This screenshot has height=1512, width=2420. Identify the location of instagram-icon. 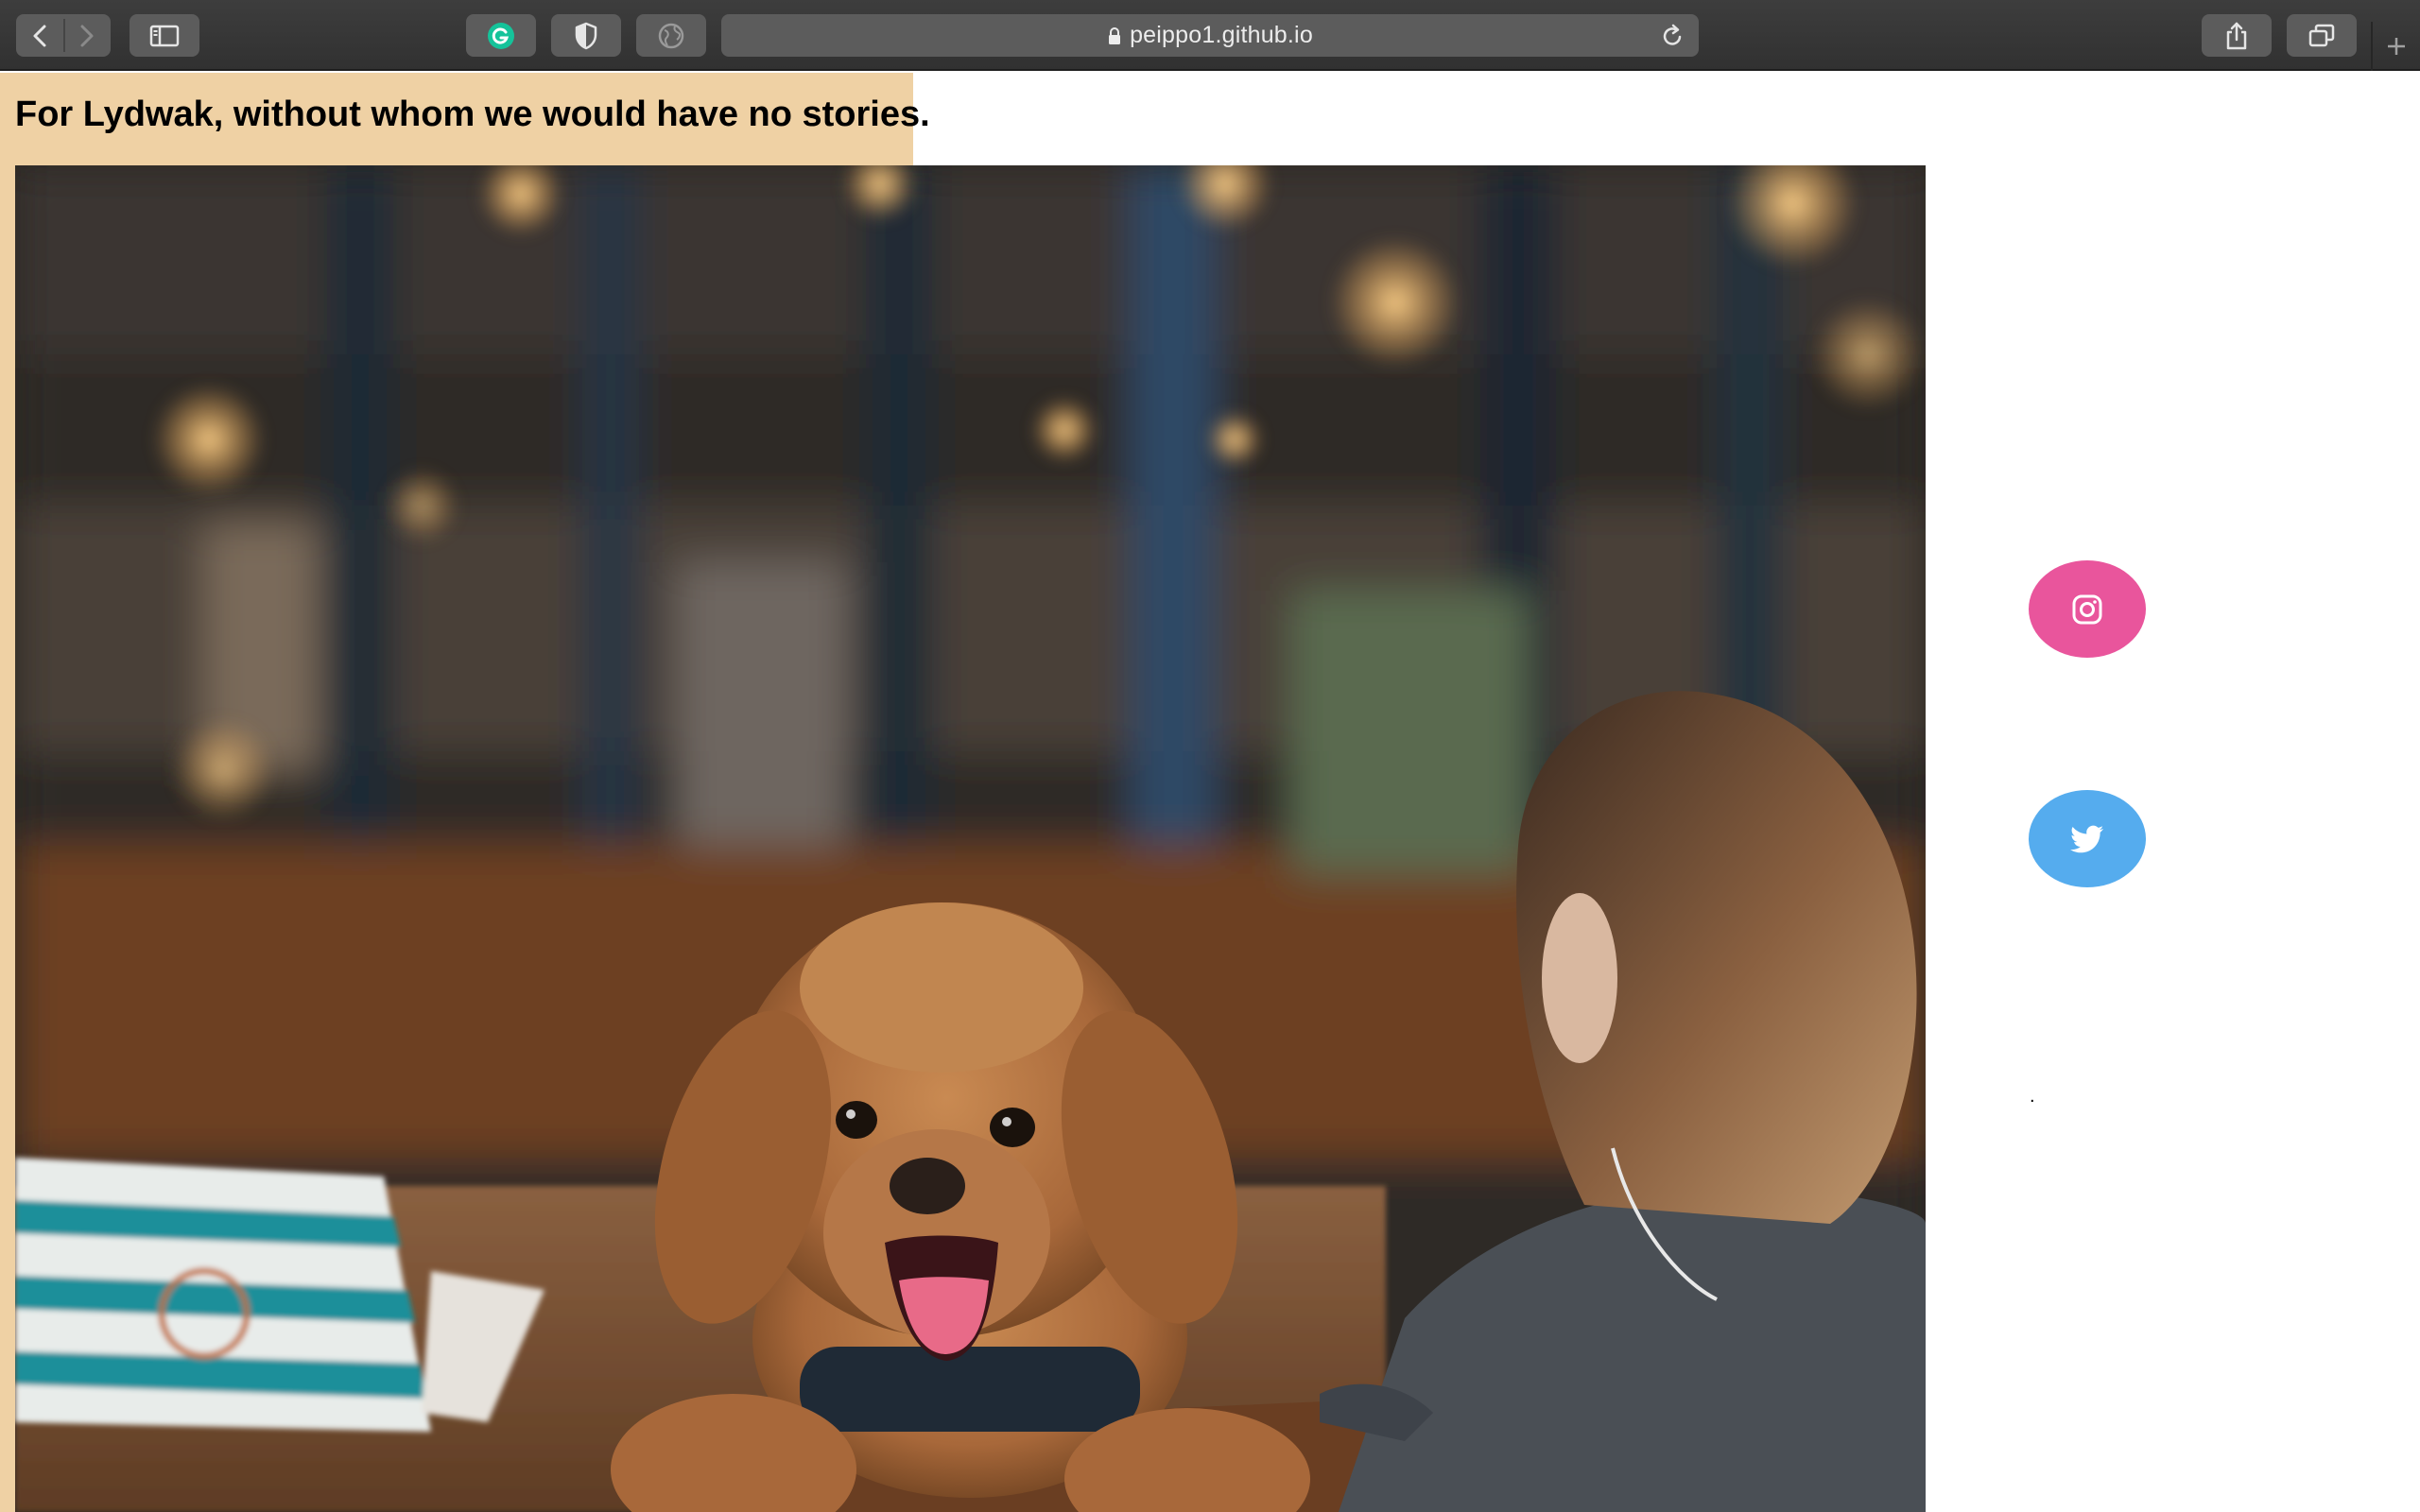
(2087, 609).